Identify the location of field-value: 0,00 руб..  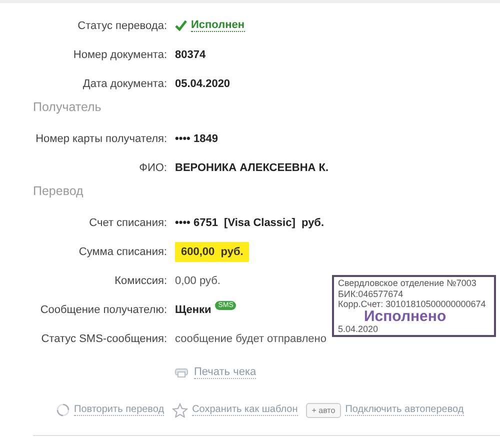
(197, 280).